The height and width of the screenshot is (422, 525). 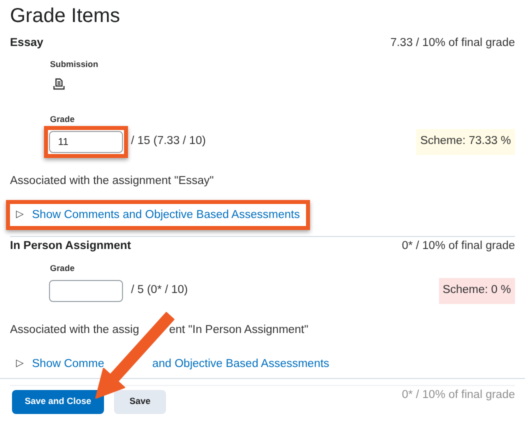 I want to click on field-label: Submission, so click(x=74, y=64).